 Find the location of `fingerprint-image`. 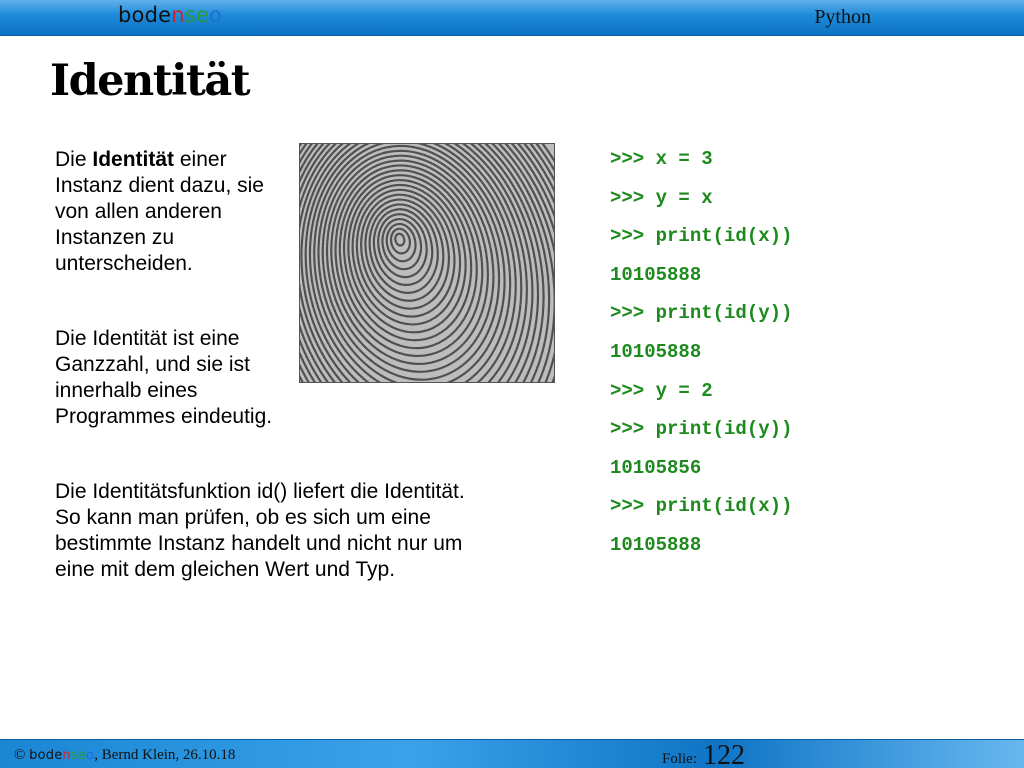

fingerprint-image is located at coordinates (427, 263).